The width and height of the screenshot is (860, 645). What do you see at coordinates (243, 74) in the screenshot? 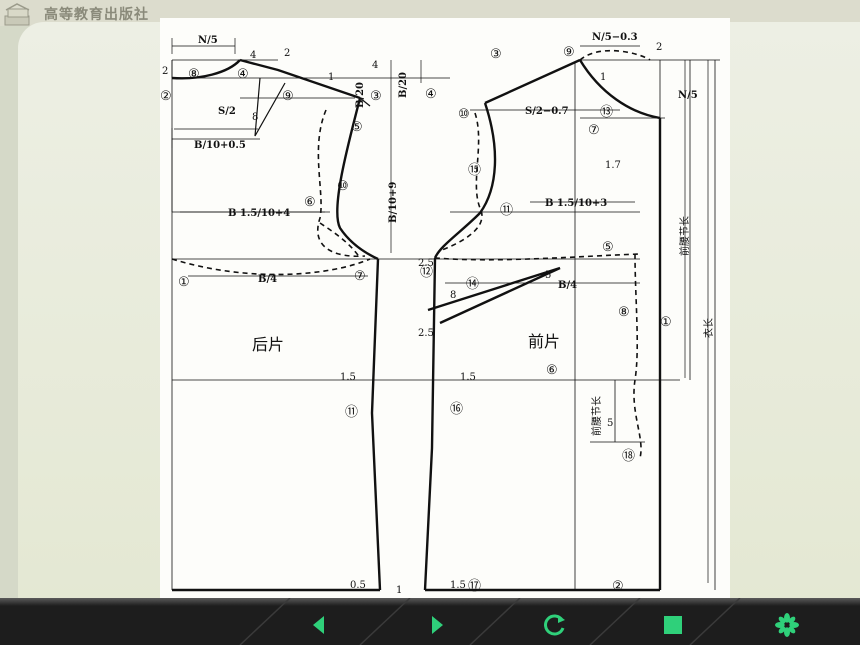
I see `marker-4-back: ④` at bounding box center [243, 74].